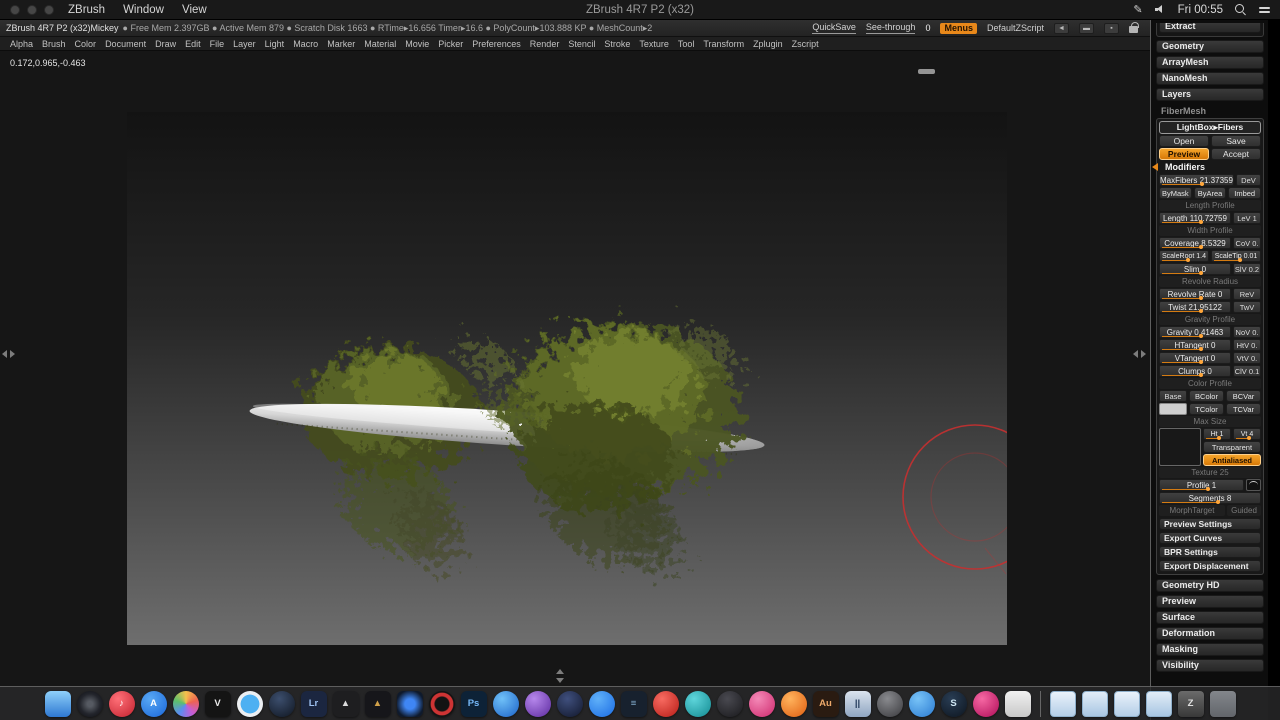 This screenshot has width=1280, height=720. I want to click on dock-gray-circle-app, so click(889, 703).